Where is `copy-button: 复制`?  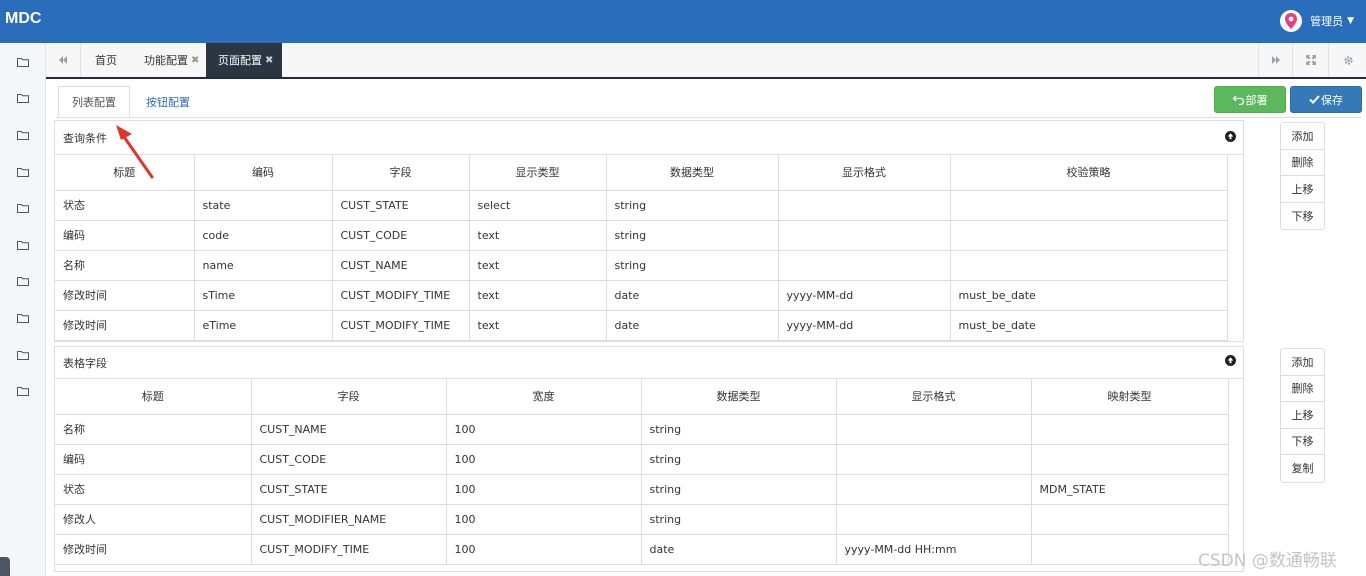 copy-button: 复制 is located at coordinates (1302, 468).